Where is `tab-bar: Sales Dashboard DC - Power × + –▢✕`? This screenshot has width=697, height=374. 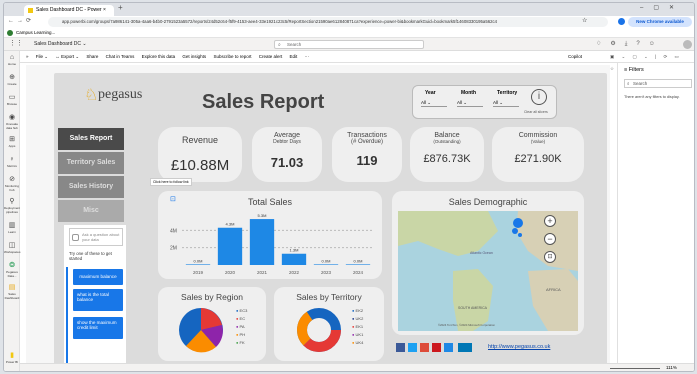
tab-bar: Sales Dashboard DC - Power × + –▢✕ is located at coordinates (349, 9).